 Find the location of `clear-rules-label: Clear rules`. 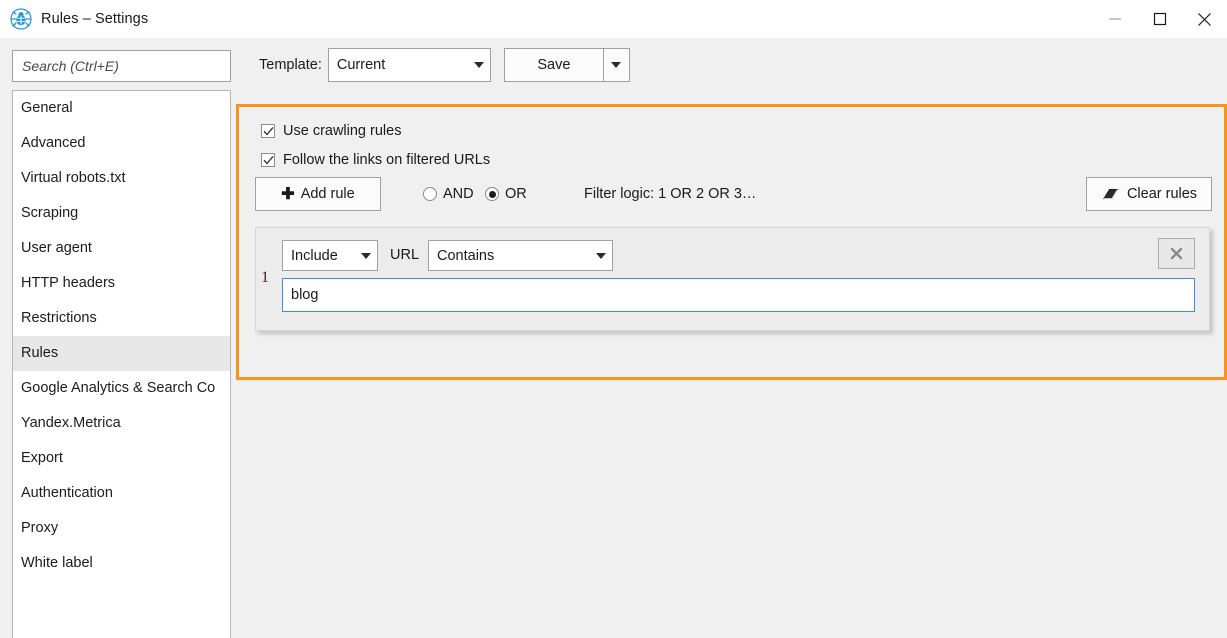

clear-rules-label: Clear rules is located at coordinates (1162, 194).